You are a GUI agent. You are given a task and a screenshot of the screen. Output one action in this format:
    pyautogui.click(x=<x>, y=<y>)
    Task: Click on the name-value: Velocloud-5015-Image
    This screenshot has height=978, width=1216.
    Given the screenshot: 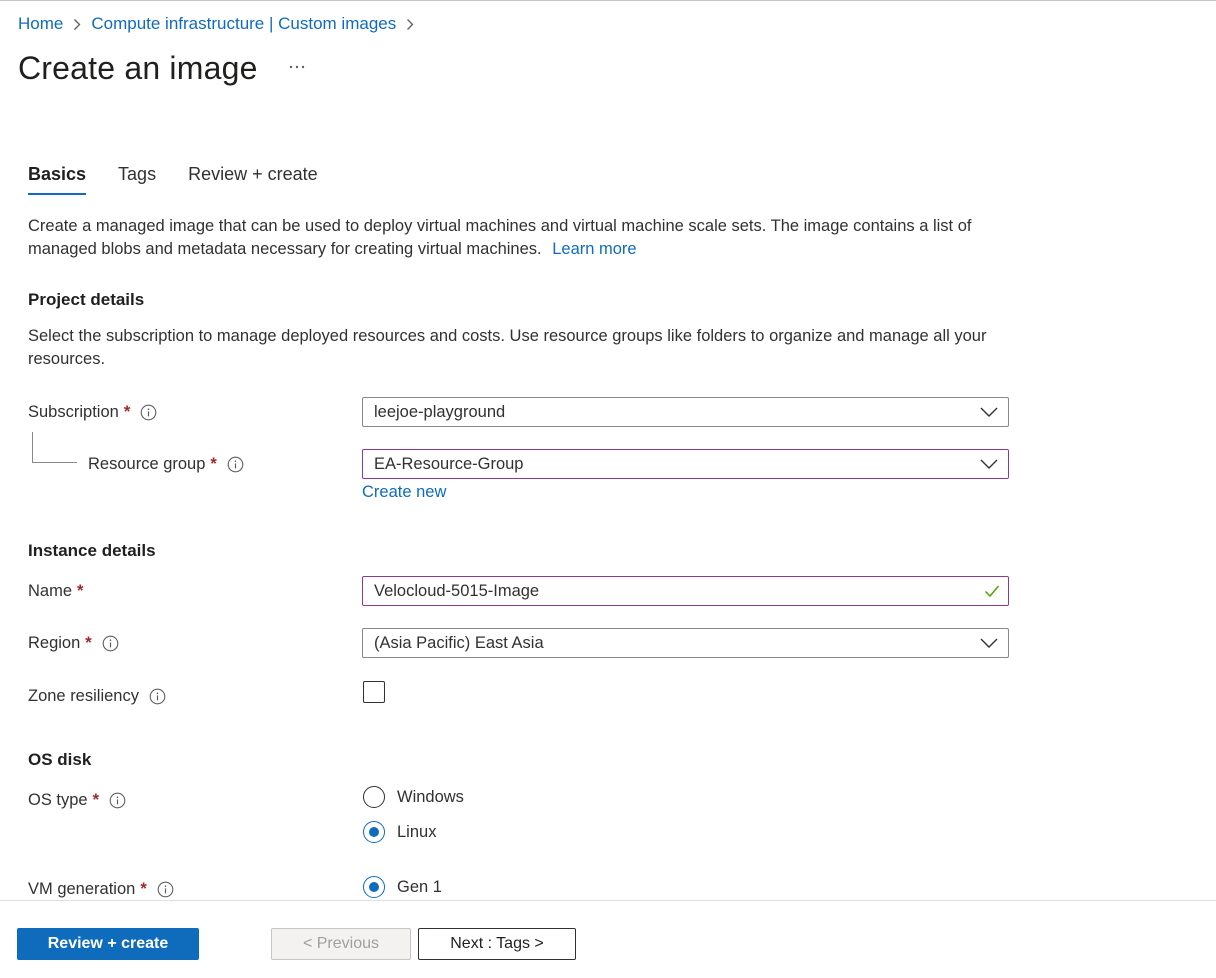 What is the action you would take?
    pyautogui.click(x=457, y=590)
    